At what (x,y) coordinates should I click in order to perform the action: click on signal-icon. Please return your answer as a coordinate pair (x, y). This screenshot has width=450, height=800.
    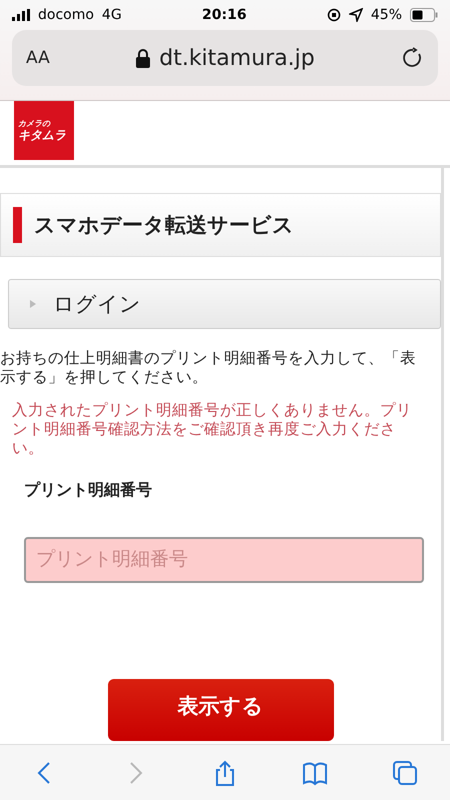
    Looking at the image, I should click on (21, 15).